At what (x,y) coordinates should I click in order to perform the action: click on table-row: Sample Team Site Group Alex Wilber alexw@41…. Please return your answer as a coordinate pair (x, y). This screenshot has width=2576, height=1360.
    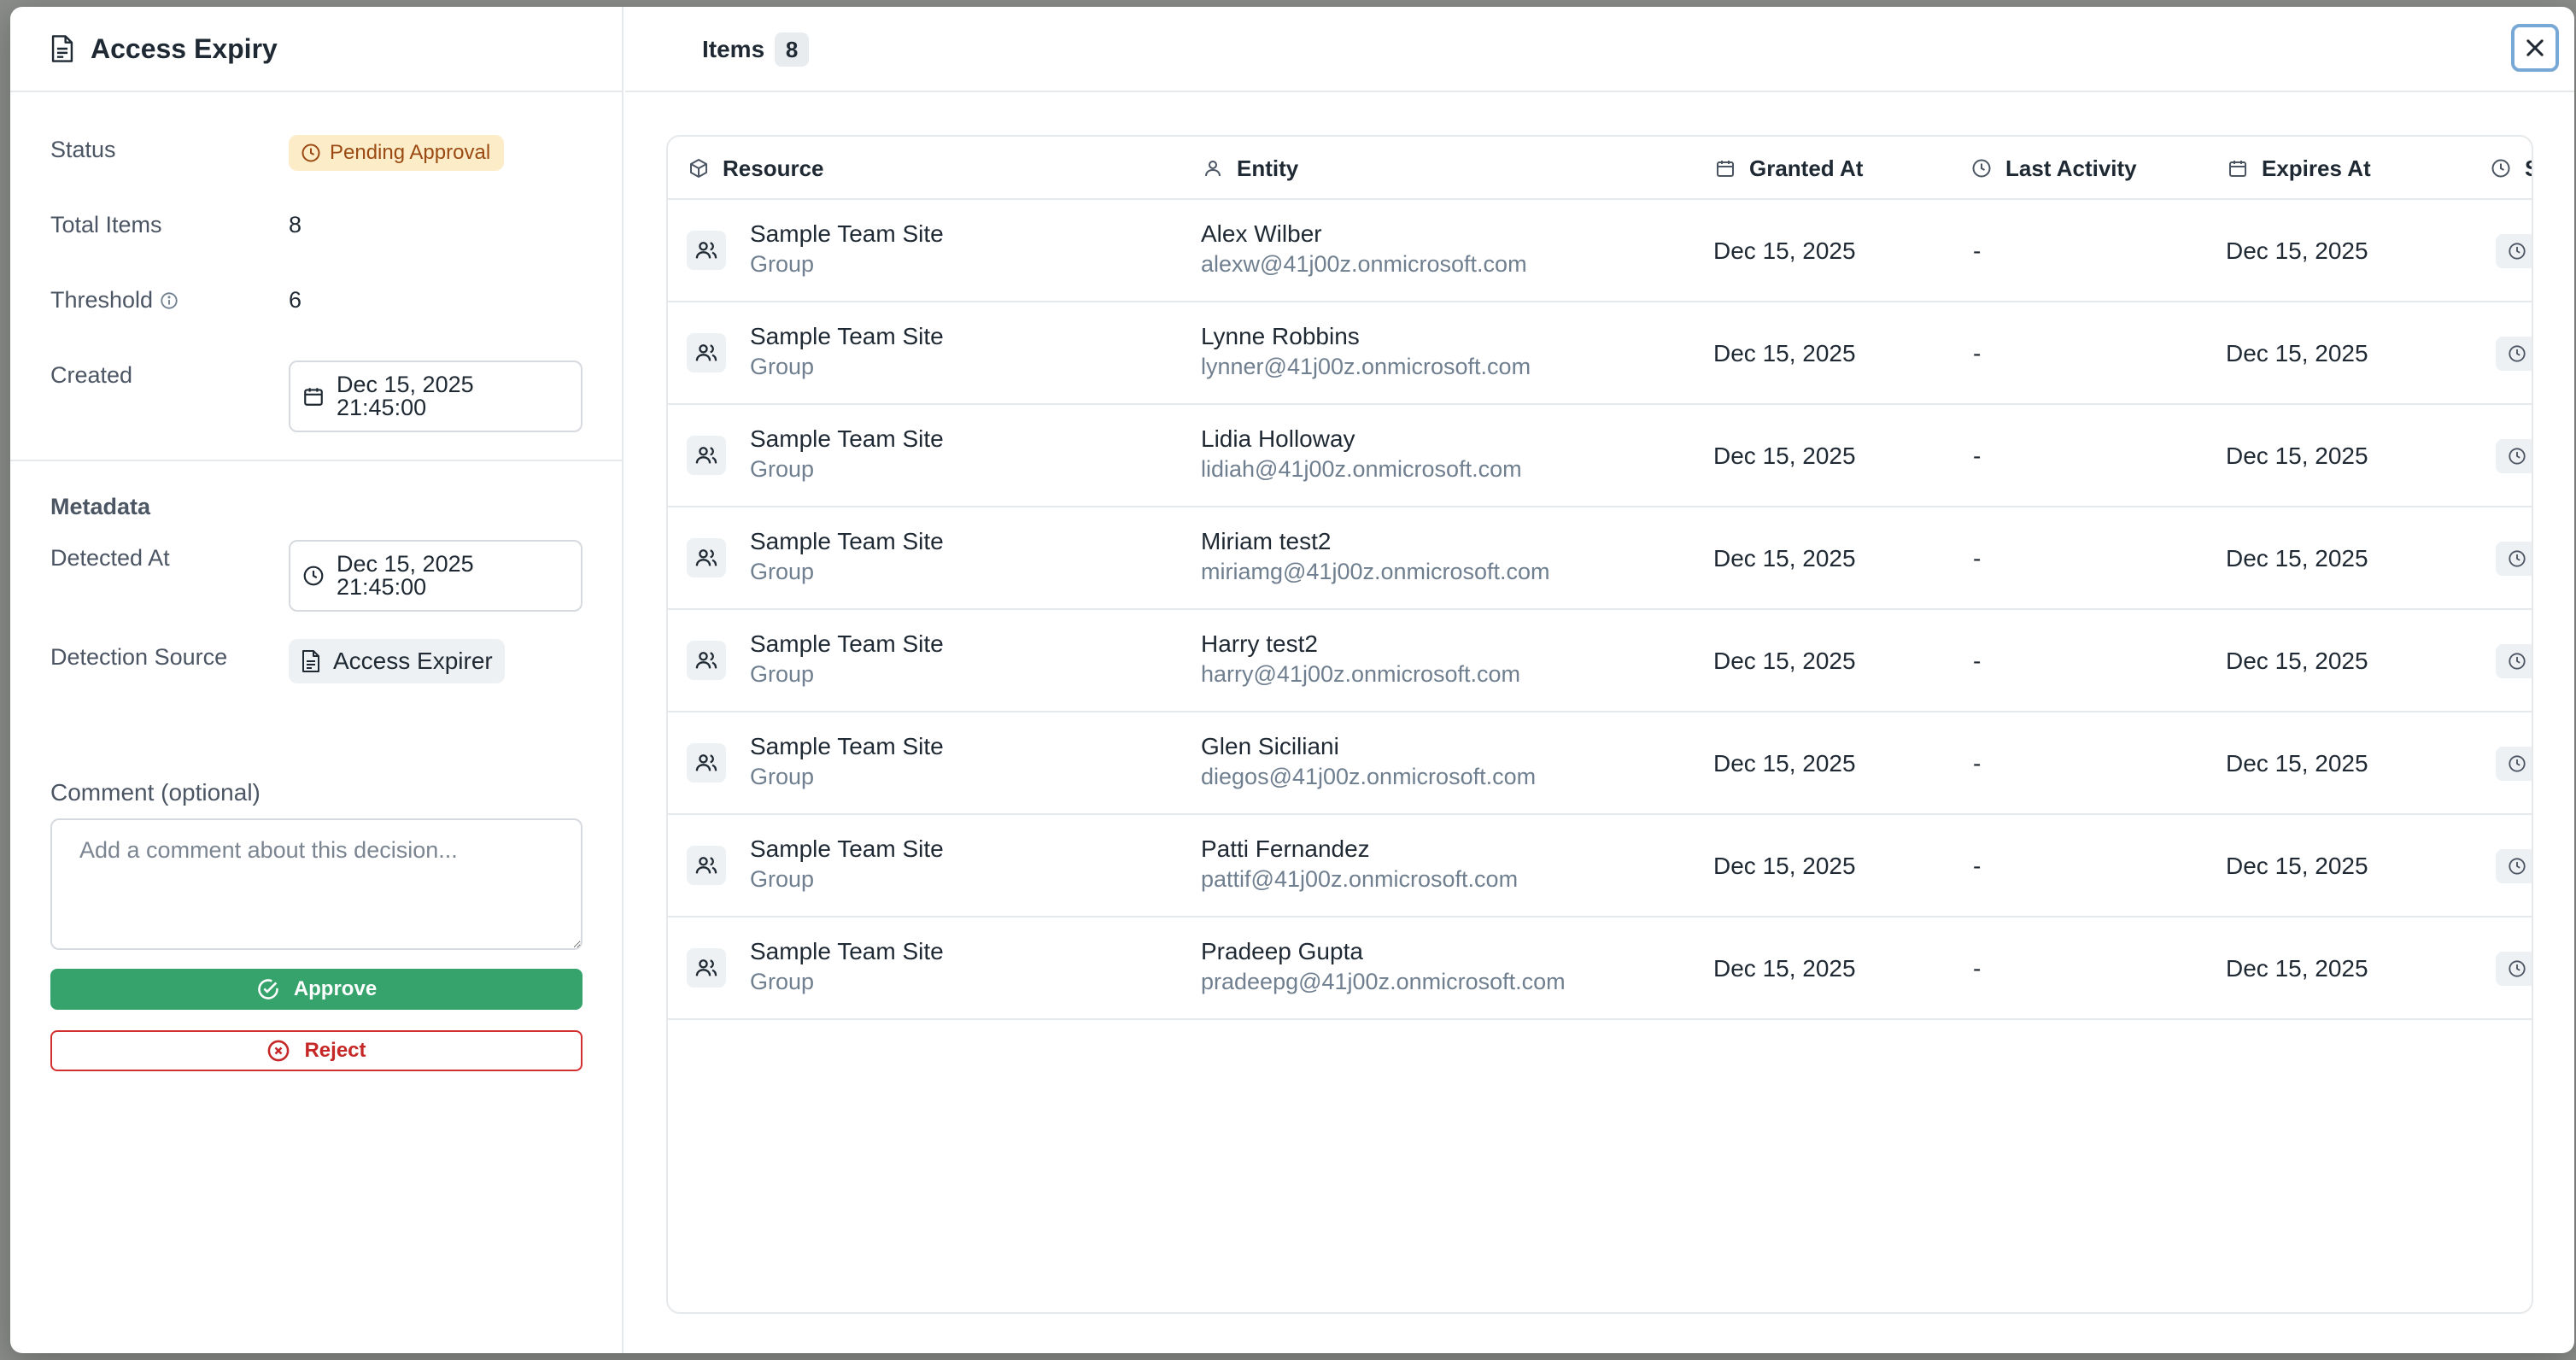
    Looking at the image, I should click on (1600, 251).